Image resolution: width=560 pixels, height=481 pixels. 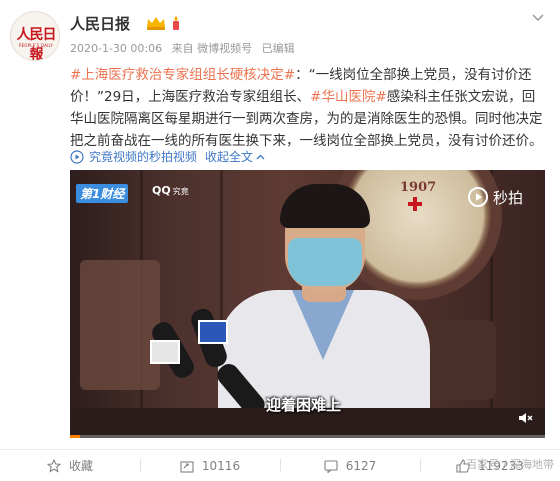 What do you see at coordinates (477, 197) in the screenshot?
I see `miaopai-logo-icon` at bounding box center [477, 197].